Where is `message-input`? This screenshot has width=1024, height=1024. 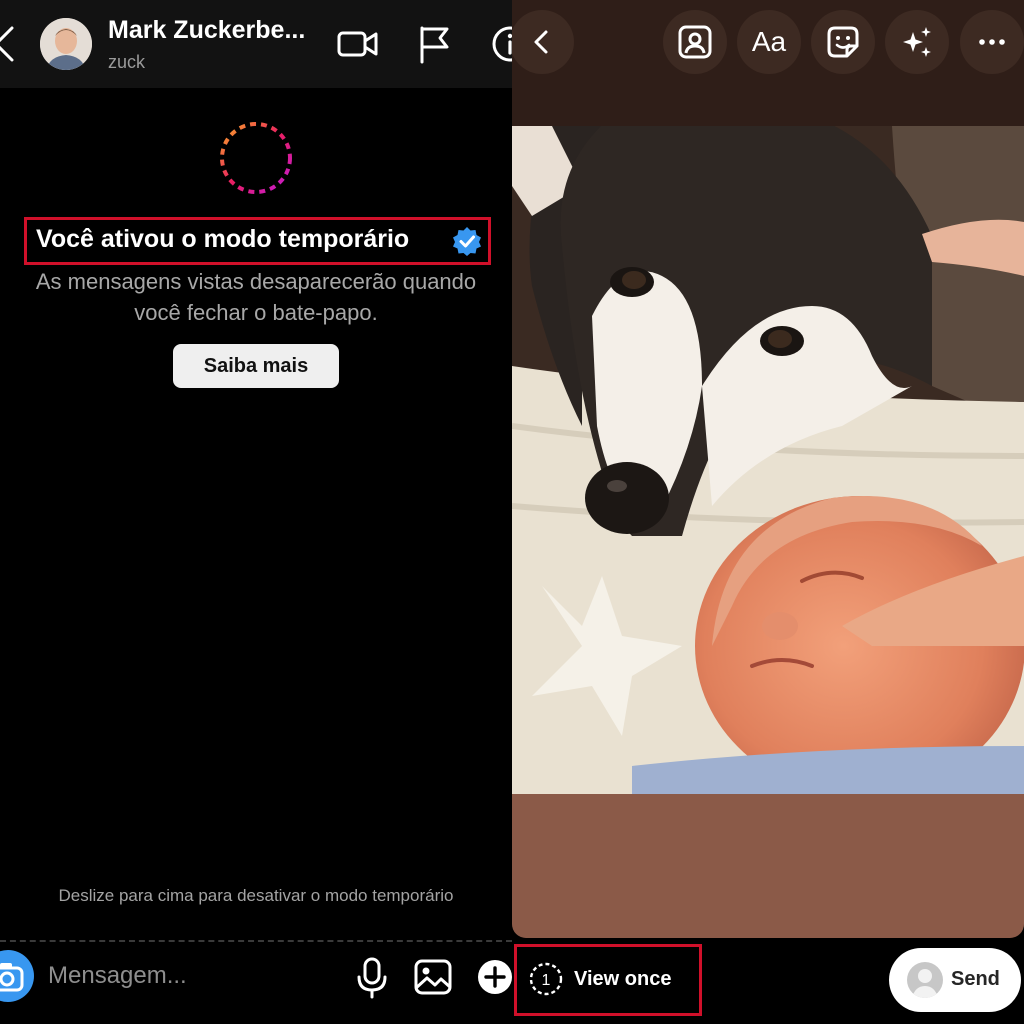 message-input is located at coordinates (193, 976).